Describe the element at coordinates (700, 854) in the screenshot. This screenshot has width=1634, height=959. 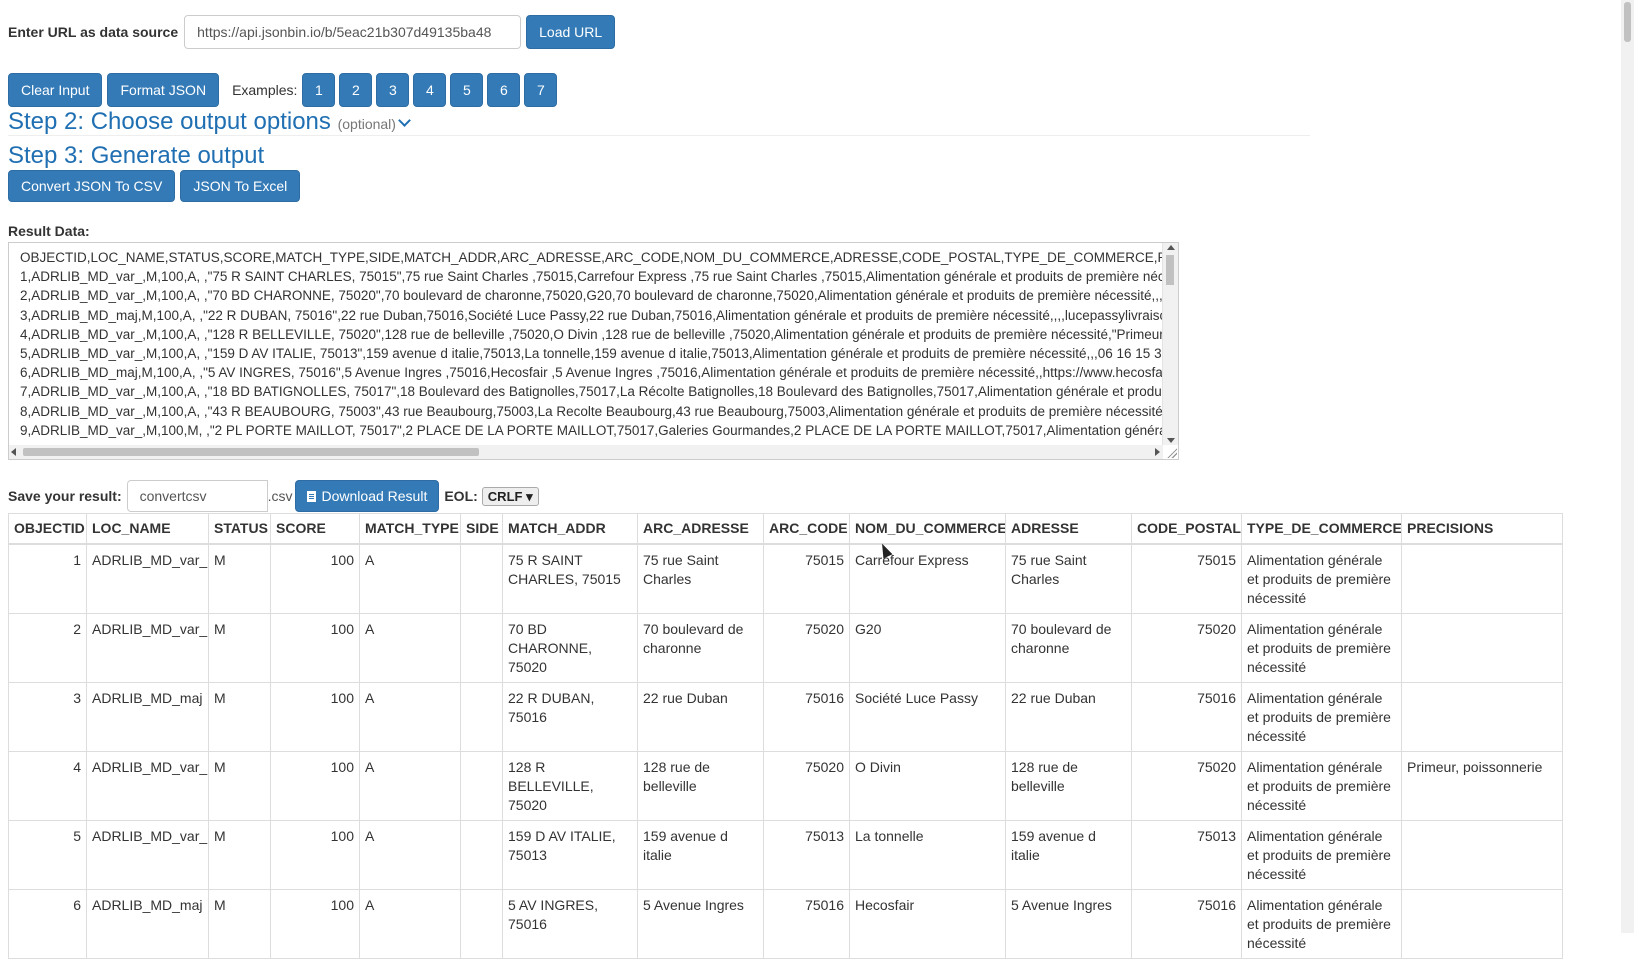
I see `table-cell: 159 avenue d italie` at that location.